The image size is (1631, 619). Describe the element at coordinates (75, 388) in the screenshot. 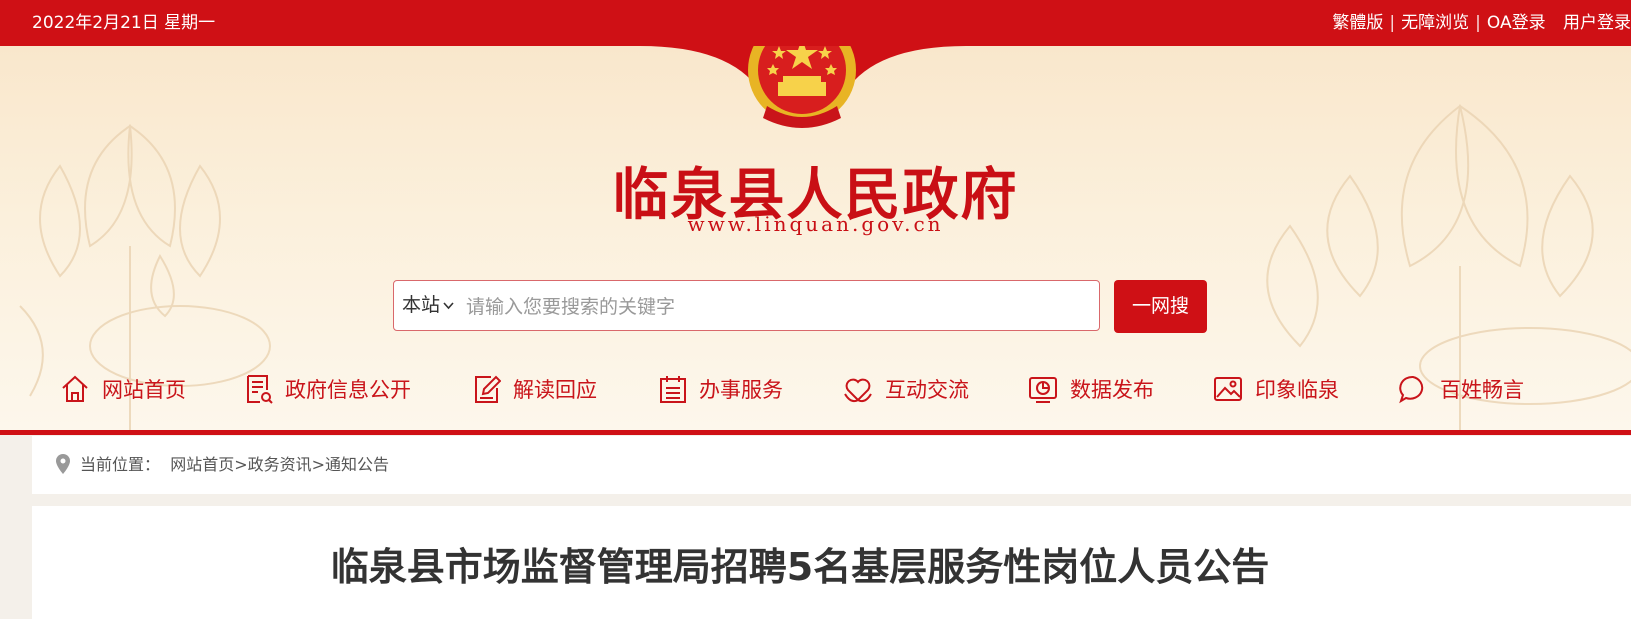

I see `home-icon` at that location.